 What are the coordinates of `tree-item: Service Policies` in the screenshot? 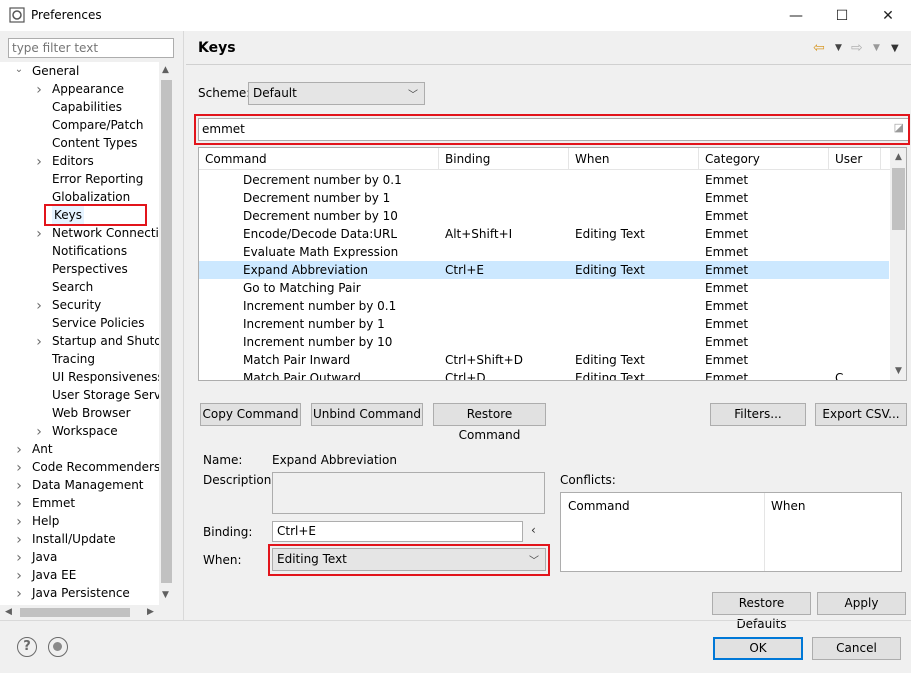 It's located at (98, 323).